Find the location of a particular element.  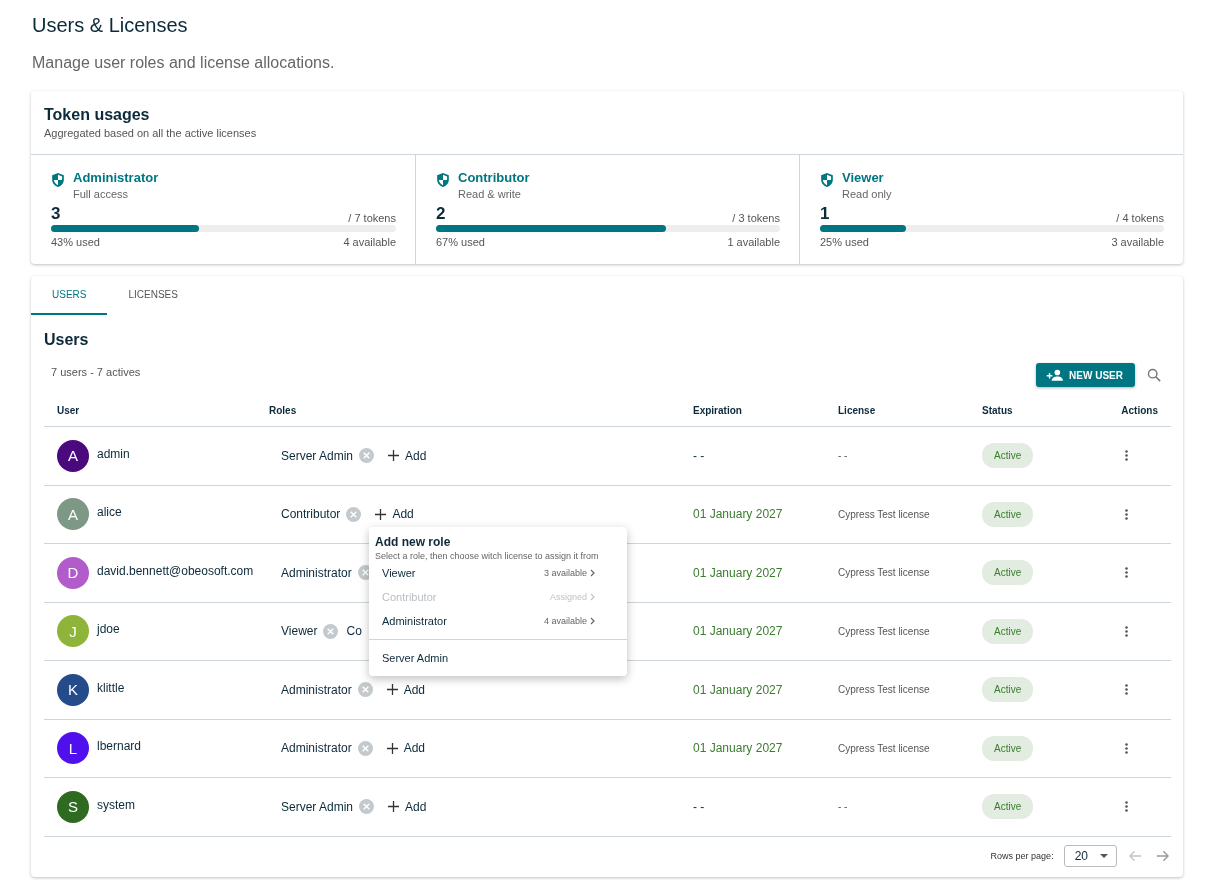

used-percent: 25% used is located at coordinates (844, 242).